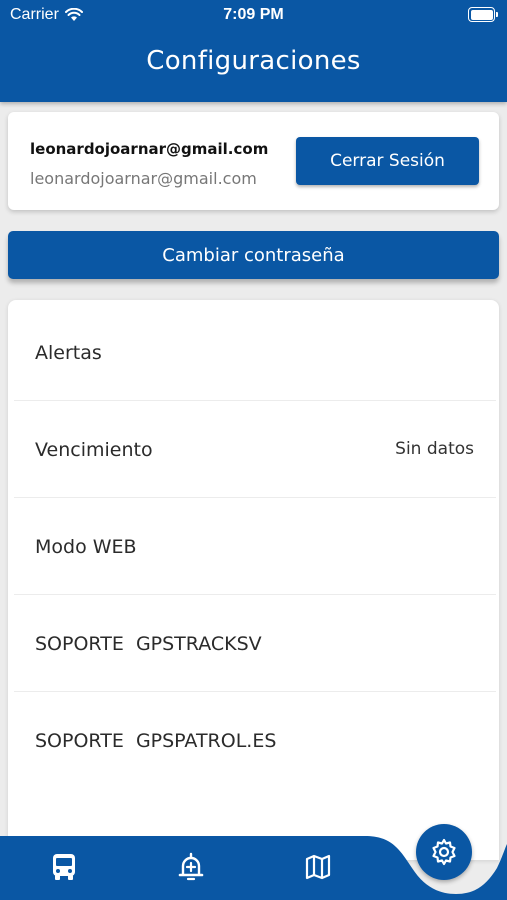  What do you see at coordinates (253, 61) in the screenshot?
I see `page-title: Configuraciones` at bounding box center [253, 61].